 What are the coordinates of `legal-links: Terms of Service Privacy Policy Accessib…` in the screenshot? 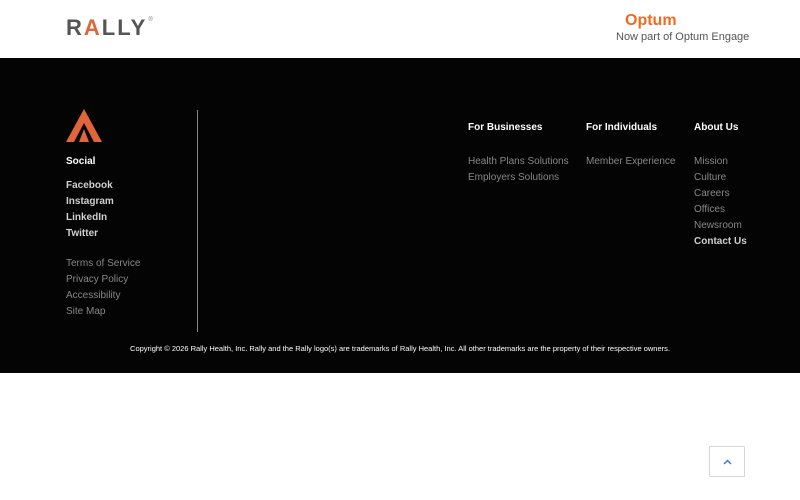 It's located at (103, 290).